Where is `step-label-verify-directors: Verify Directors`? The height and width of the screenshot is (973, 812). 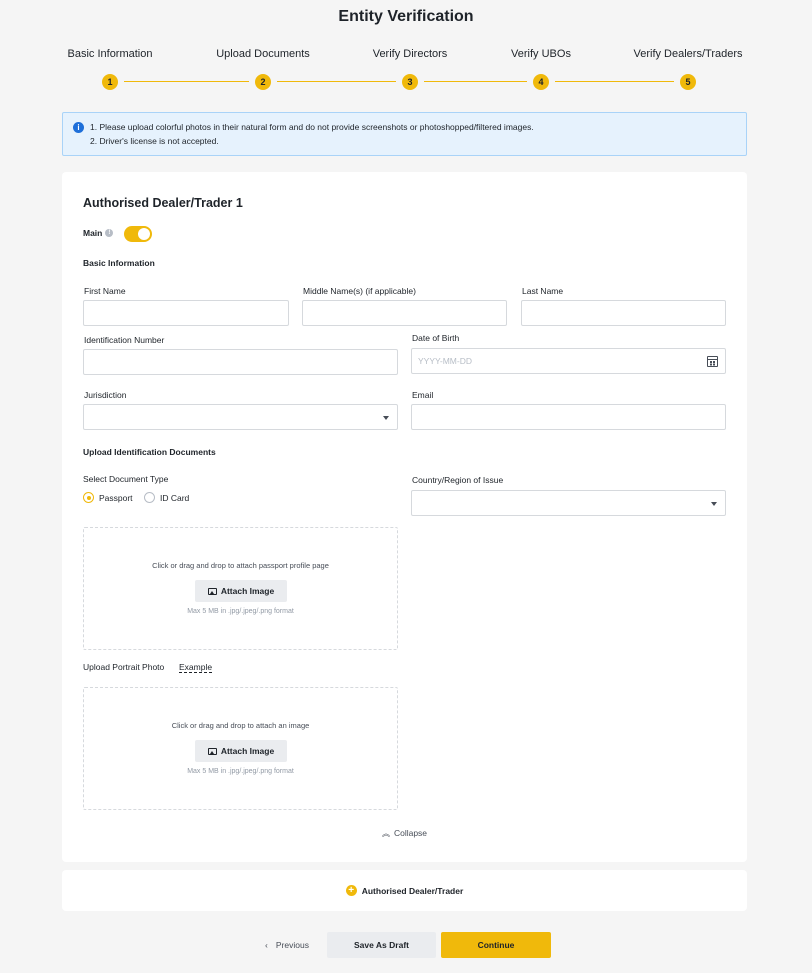
step-label-verify-directors: Verify Directors is located at coordinates (410, 54).